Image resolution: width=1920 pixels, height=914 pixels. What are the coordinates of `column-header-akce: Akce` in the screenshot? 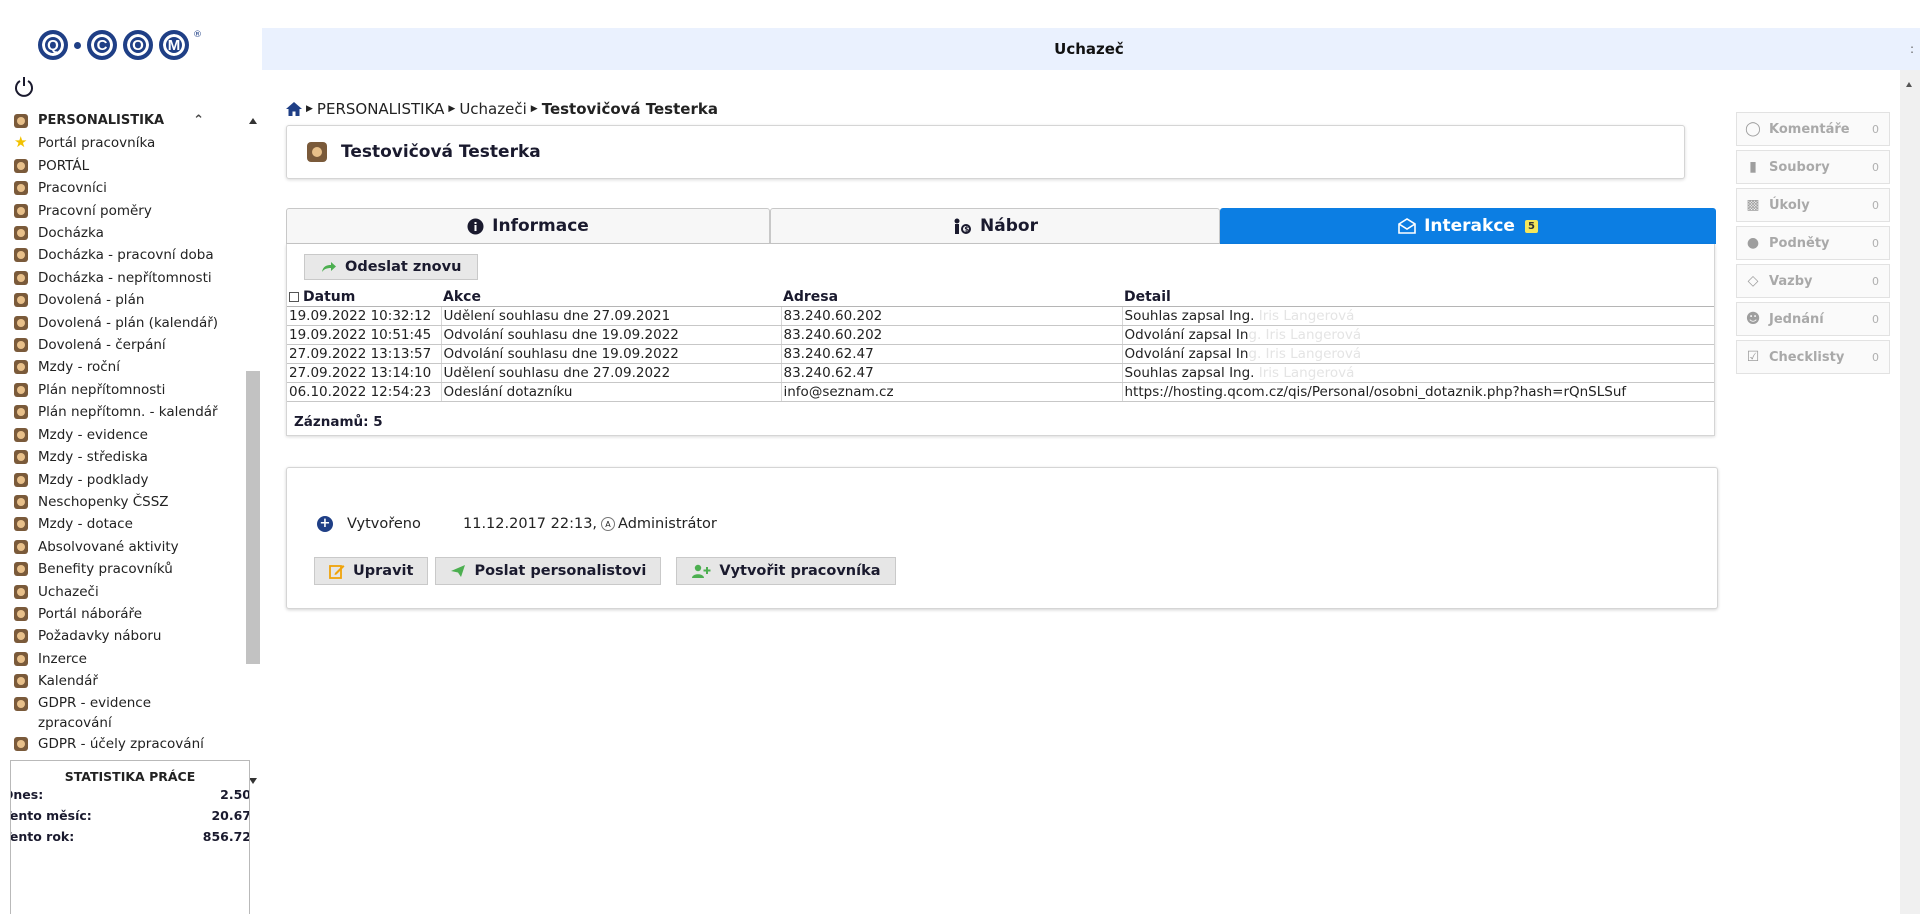 It's located at (611, 297).